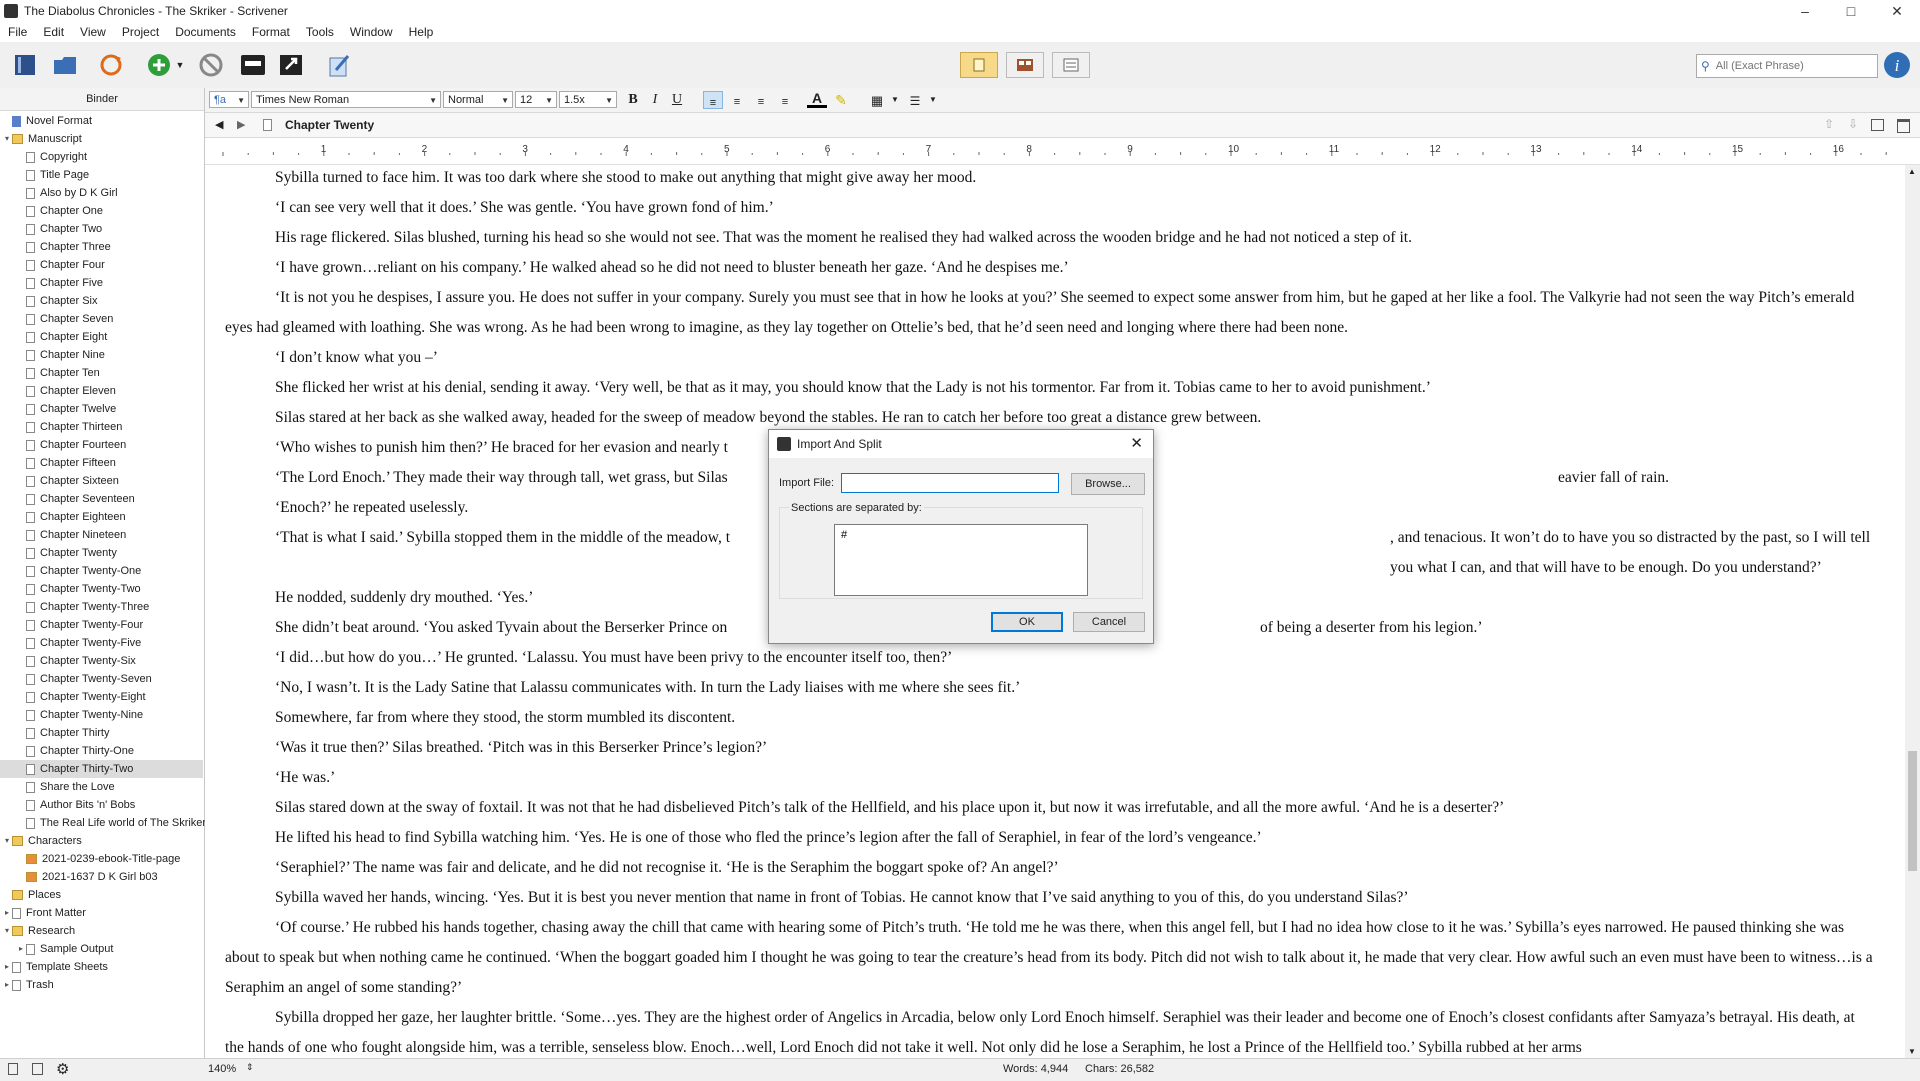  What do you see at coordinates (1877, 125) in the screenshot?
I see `split-vertical-icon` at bounding box center [1877, 125].